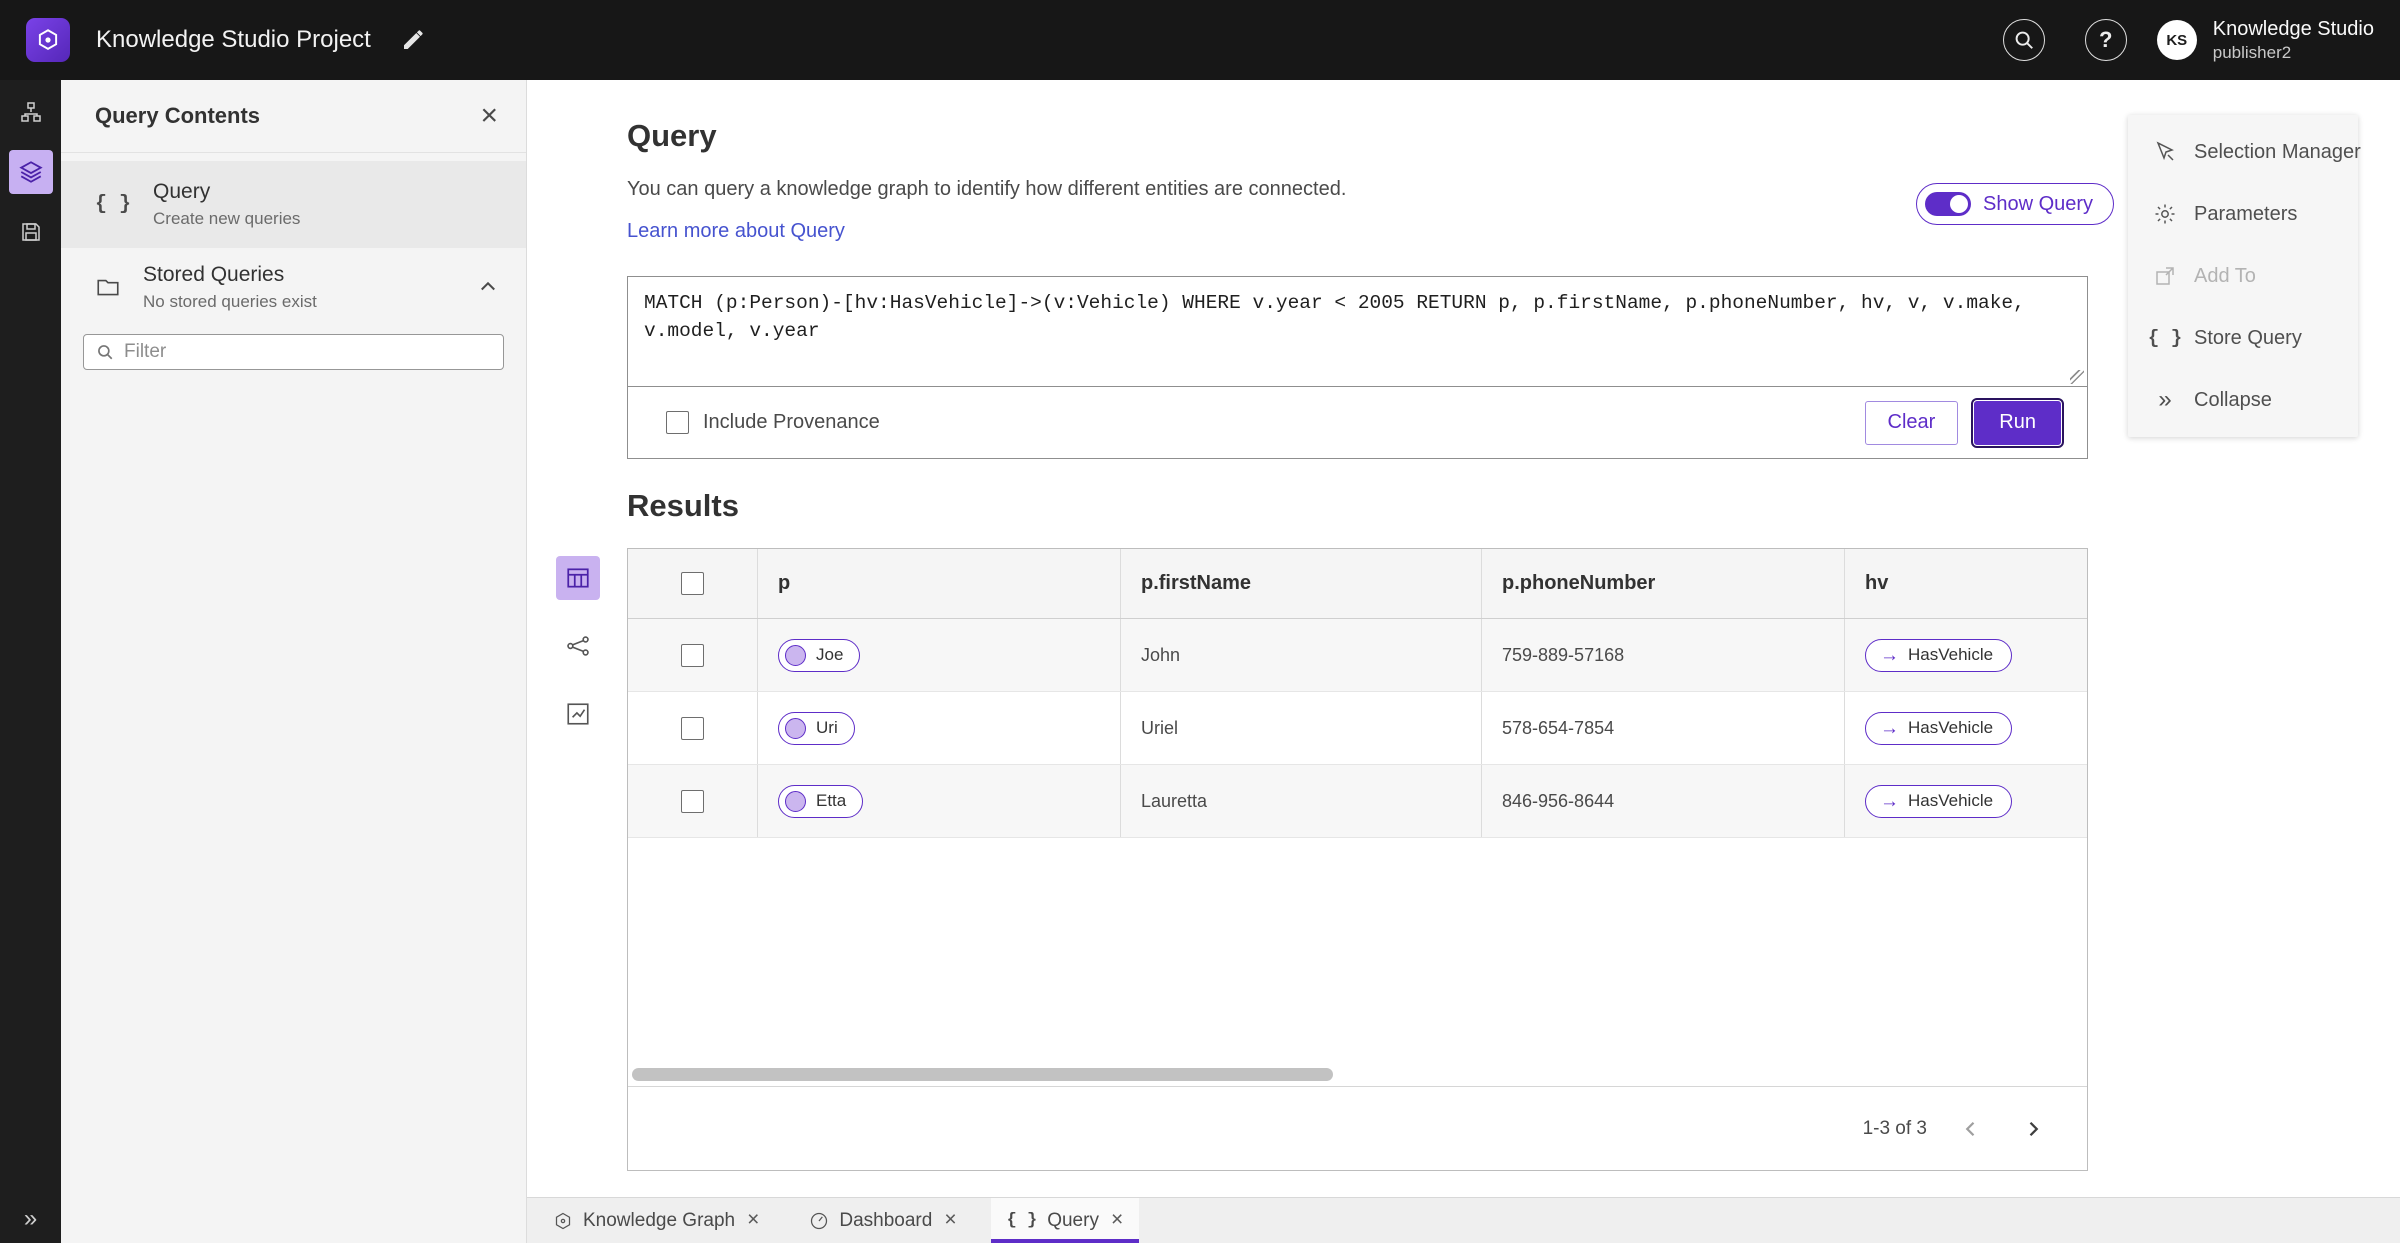 This screenshot has width=2400, height=1243. Describe the element at coordinates (1065, 1220) in the screenshot. I see `tab-query: { } Query ×` at that location.